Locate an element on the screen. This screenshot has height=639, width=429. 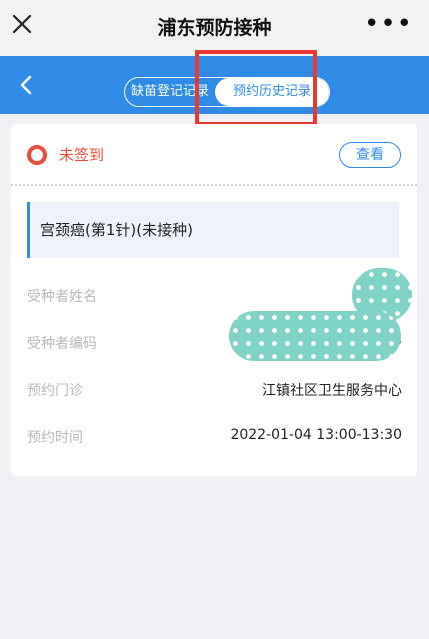
status-indicator: 未签到 is located at coordinates (65, 154).